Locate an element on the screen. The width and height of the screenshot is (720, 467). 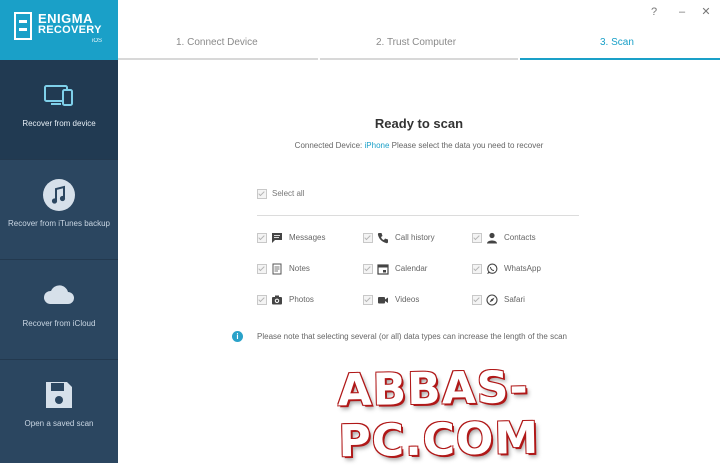
calendar-icon is located at coordinates (383, 269).